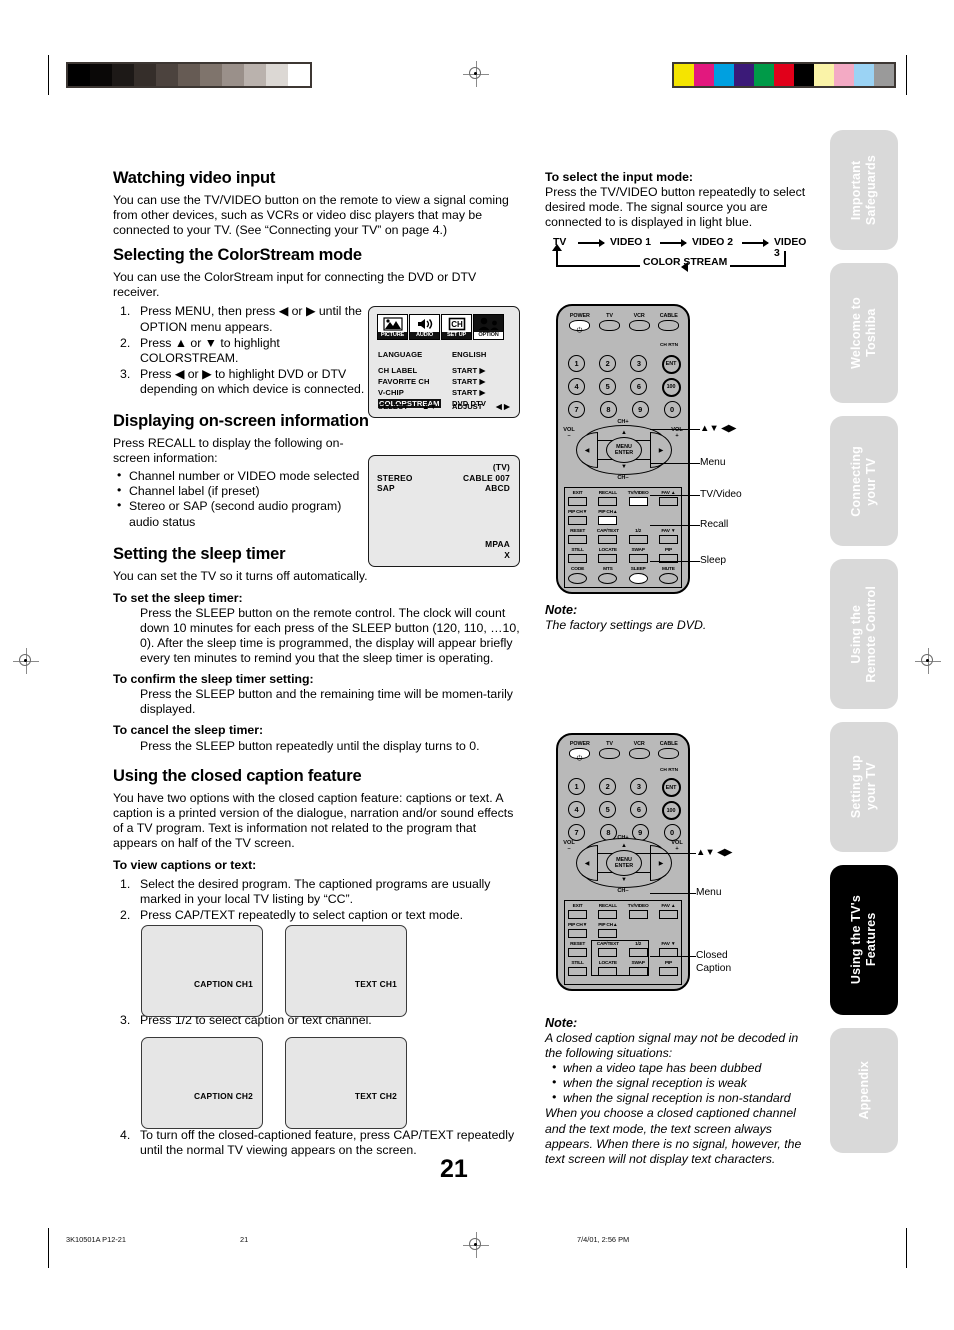 The height and width of the screenshot is (1330, 954). What do you see at coordinates (864, 190) in the screenshot?
I see `sidebar-tab-important-safeguards: Important Safeguards` at bounding box center [864, 190].